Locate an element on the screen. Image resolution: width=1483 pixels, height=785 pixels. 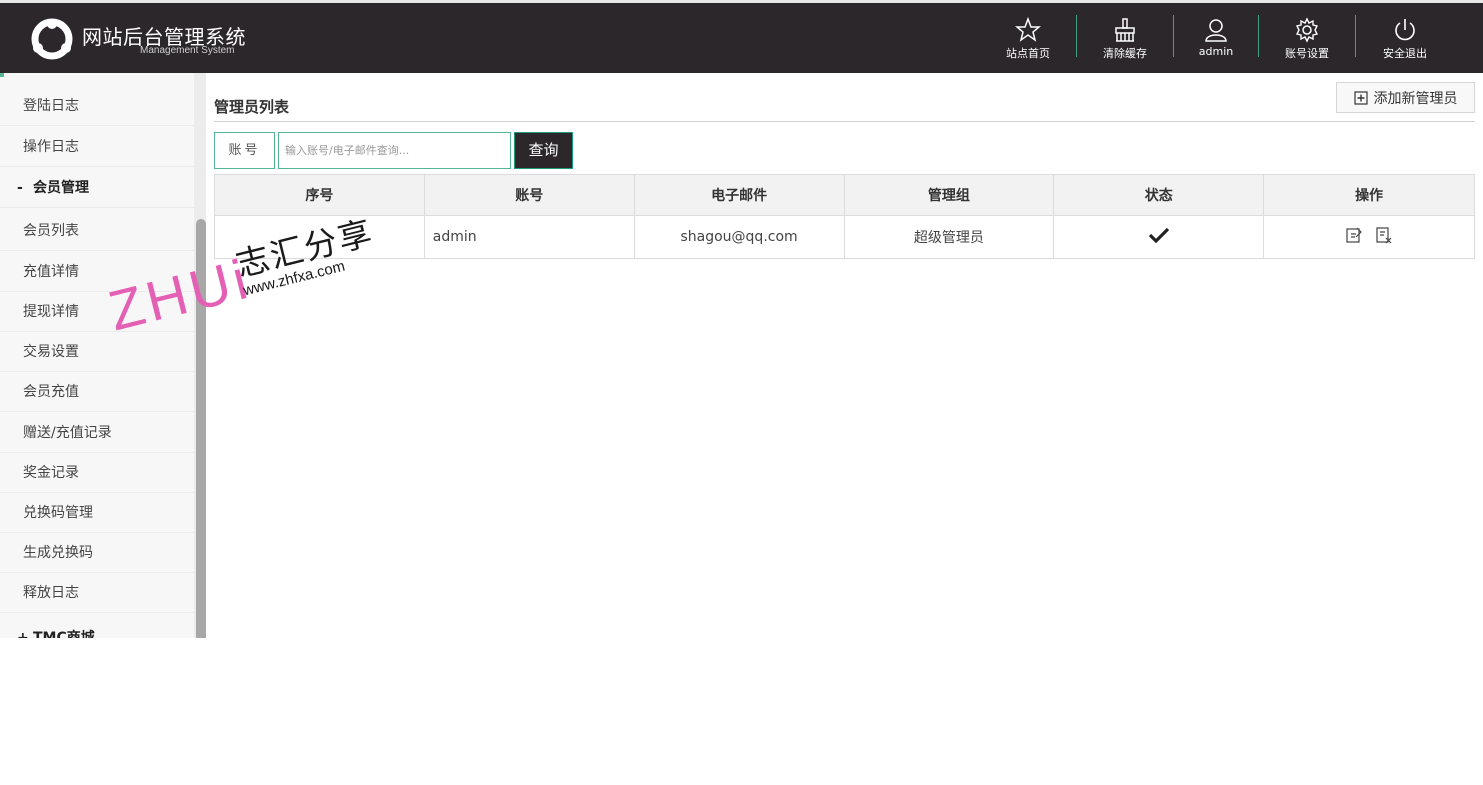
sidebar-scrollbar-thumb is located at coordinates (201, 428).